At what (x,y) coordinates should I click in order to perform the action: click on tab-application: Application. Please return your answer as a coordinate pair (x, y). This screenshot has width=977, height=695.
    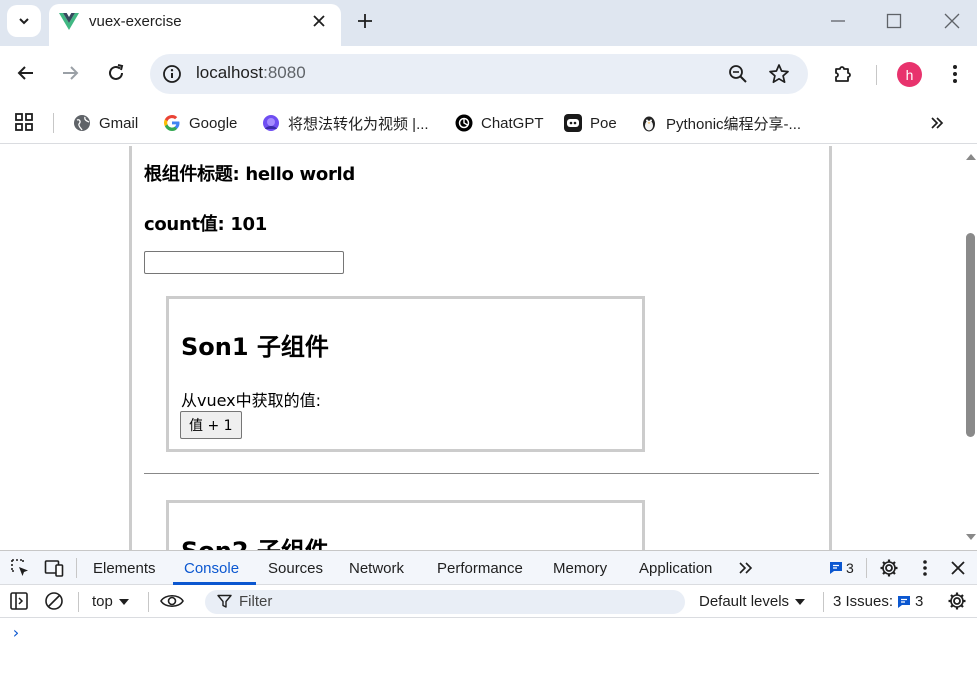
    Looking at the image, I should click on (675, 568).